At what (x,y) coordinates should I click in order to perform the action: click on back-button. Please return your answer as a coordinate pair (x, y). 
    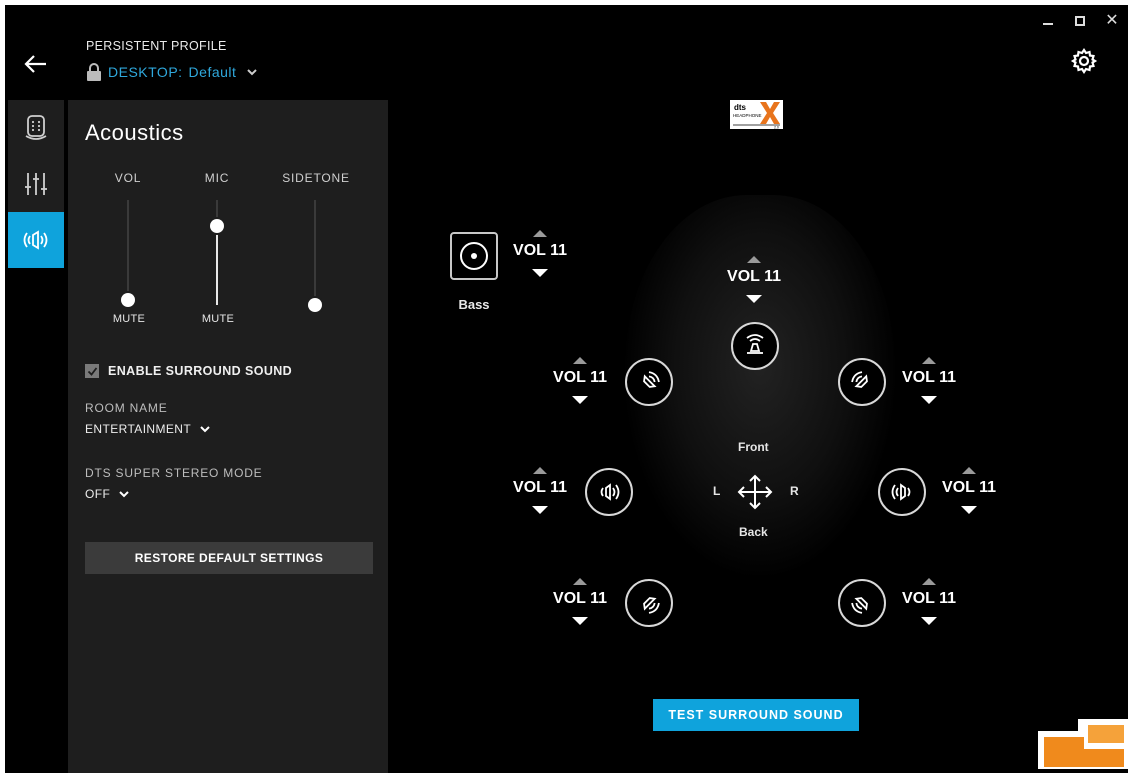
    Looking at the image, I should click on (36, 64).